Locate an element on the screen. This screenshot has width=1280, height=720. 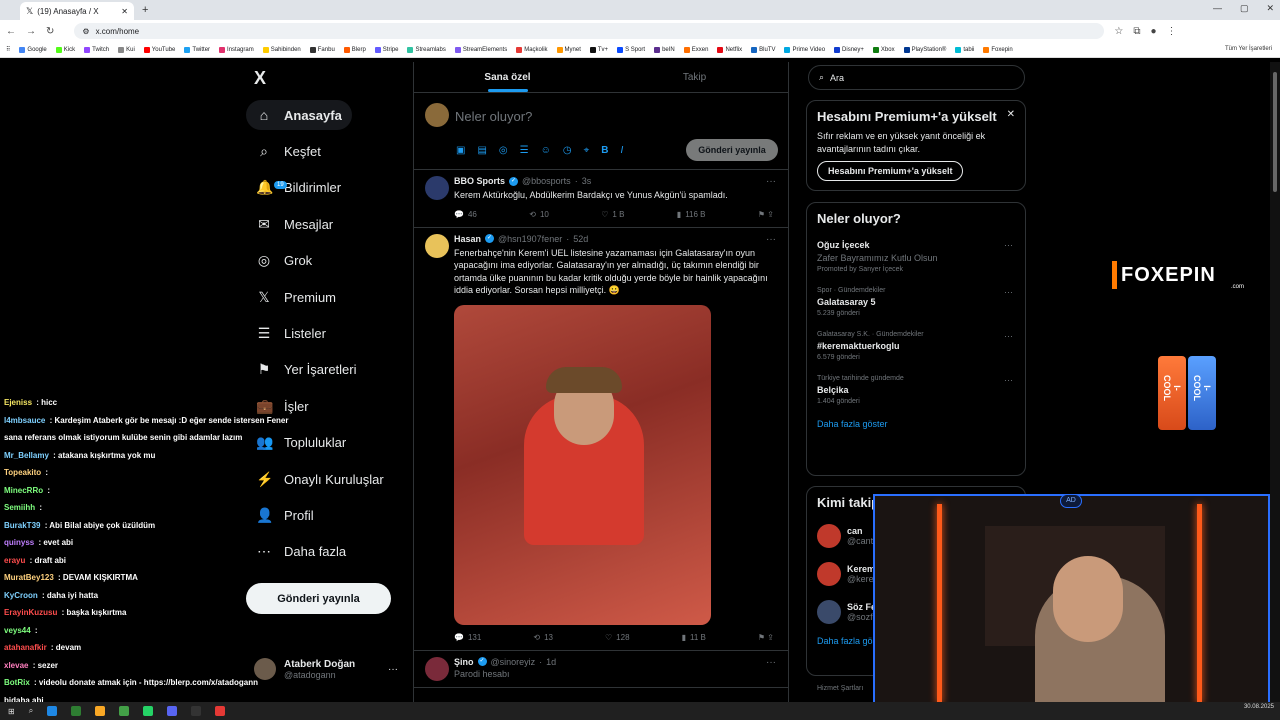
taskbar-search-icon: ⌕ is located at coordinates (31, 711).